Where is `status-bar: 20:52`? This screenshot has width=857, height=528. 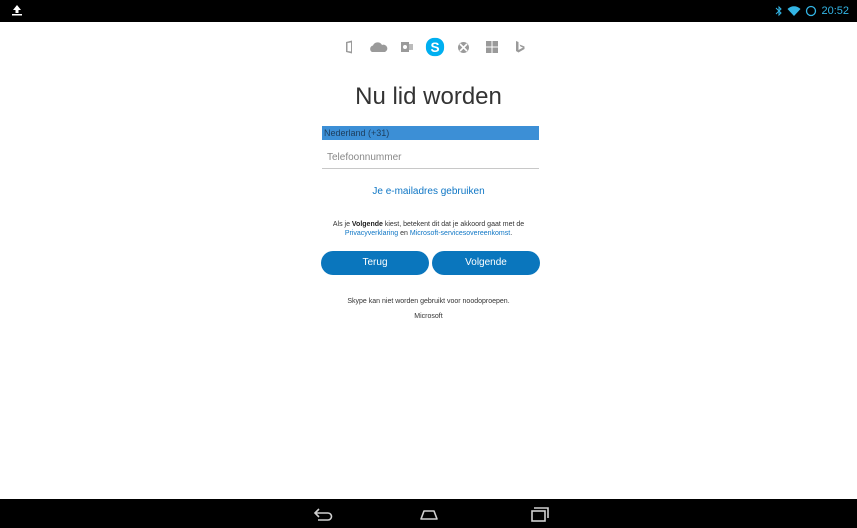 status-bar: 20:52 is located at coordinates (428, 11).